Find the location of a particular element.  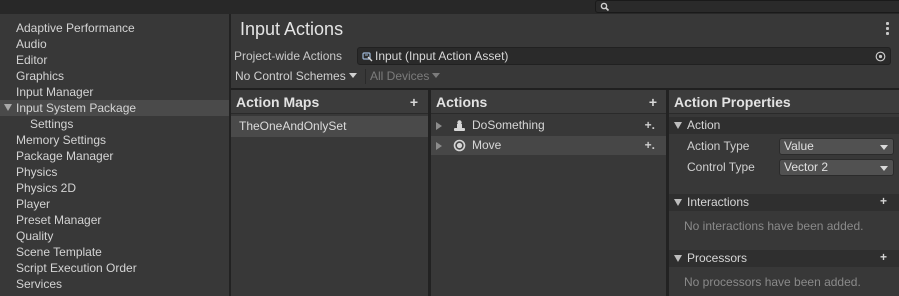

add-interaction-button: + is located at coordinates (883, 201).